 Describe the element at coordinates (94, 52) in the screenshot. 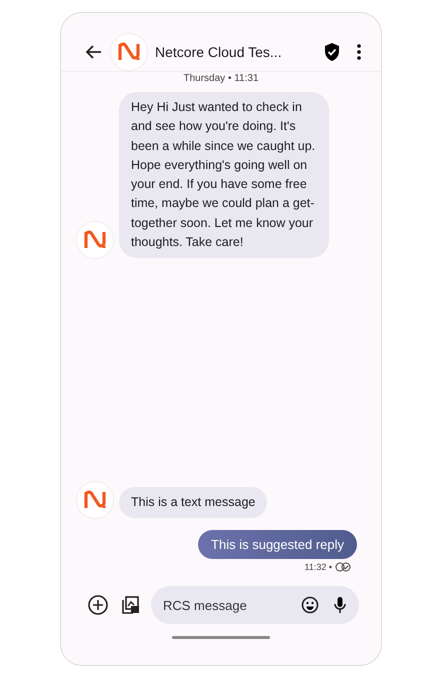

I see `back-icon` at that location.